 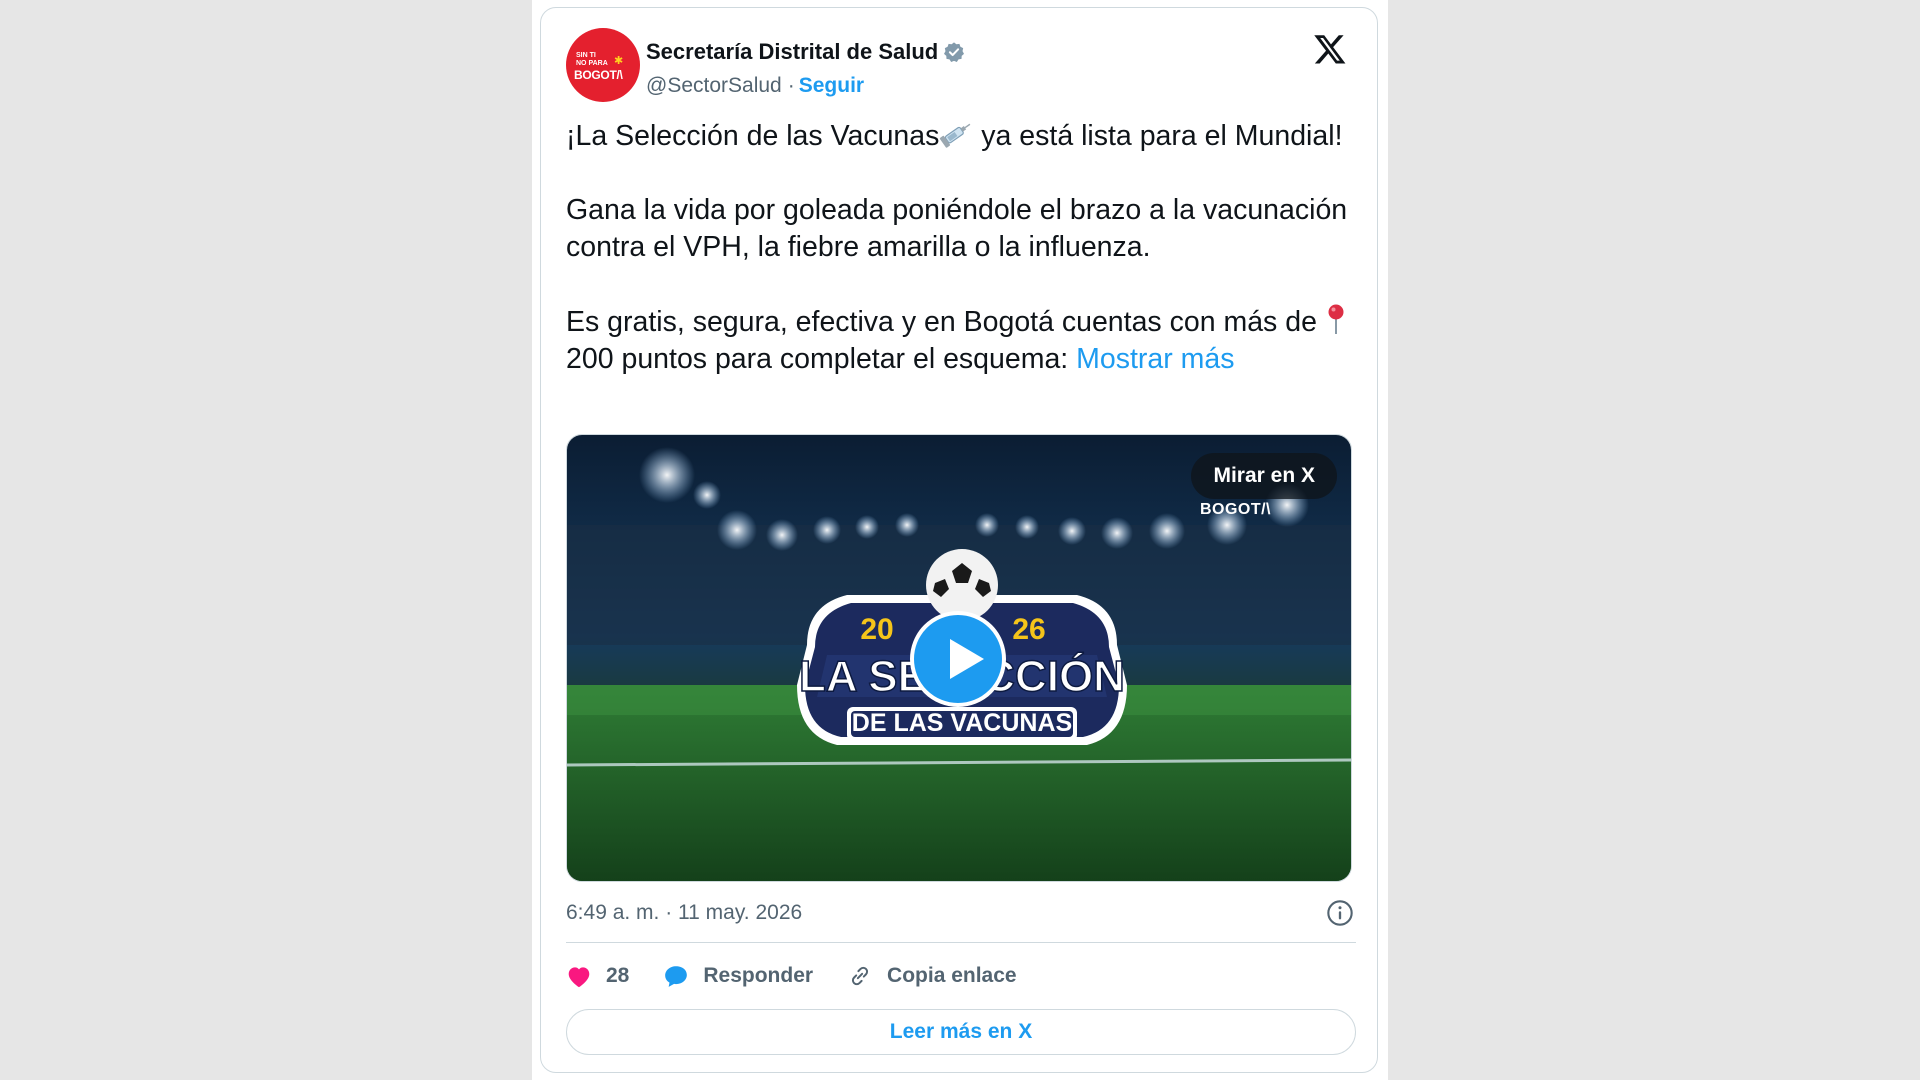 What do you see at coordinates (592, 59) in the screenshot?
I see `avatar-text-top: SIN TI NO PARA` at bounding box center [592, 59].